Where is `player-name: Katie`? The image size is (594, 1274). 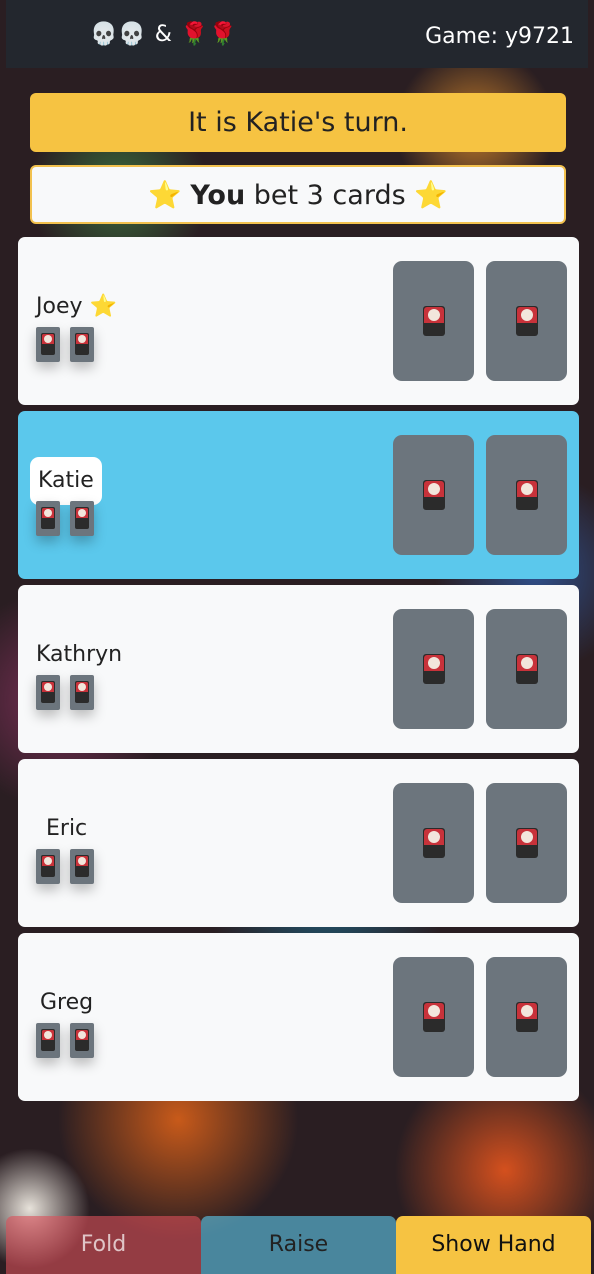 player-name: Katie is located at coordinates (66, 481).